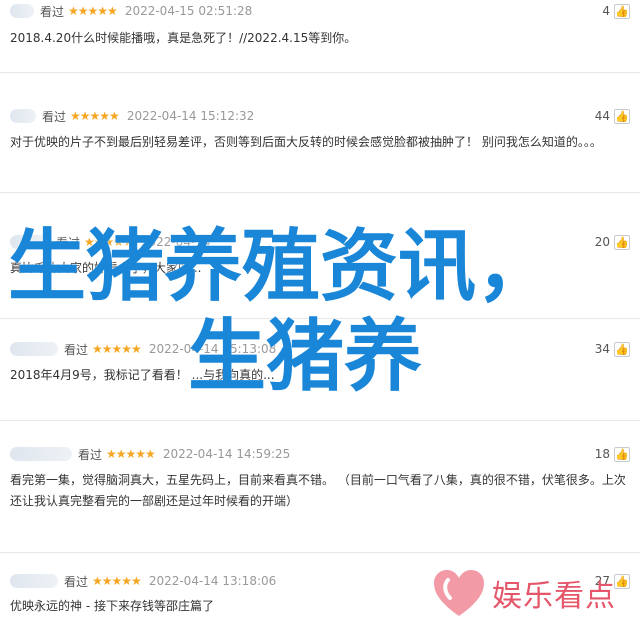 The height and width of the screenshot is (621, 640). I want to click on review-date: 2022-04-14 13:18:06, so click(212, 581).